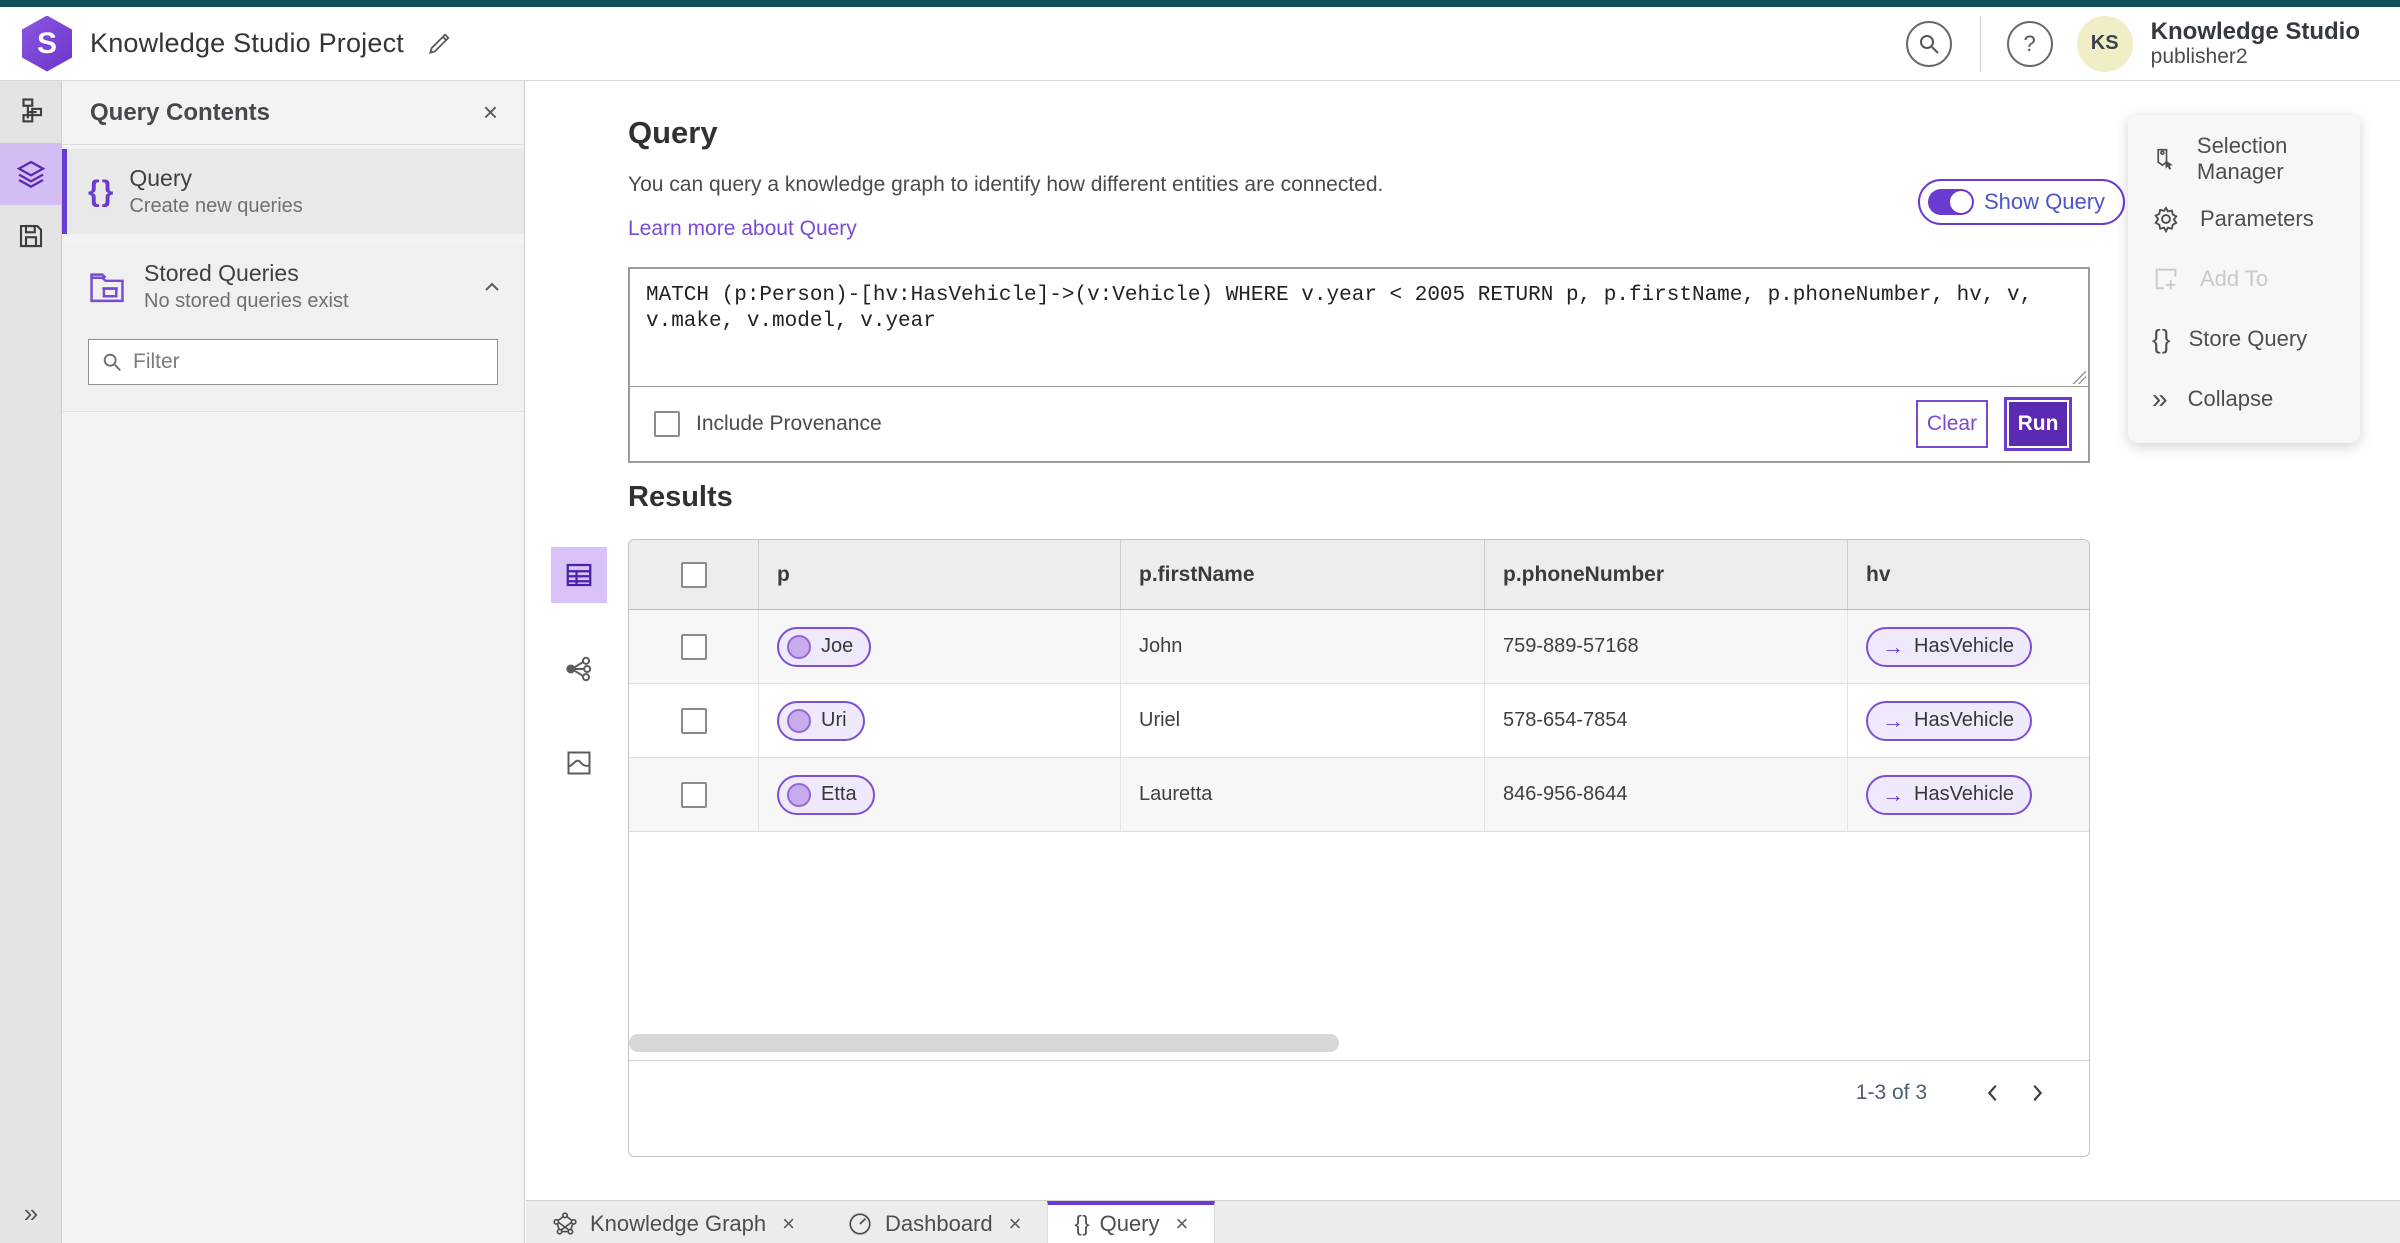 This screenshot has width=2400, height=1243. What do you see at coordinates (742, 229) in the screenshot?
I see `learn-more-link: Learn more about Query` at bounding box center [742, 229].